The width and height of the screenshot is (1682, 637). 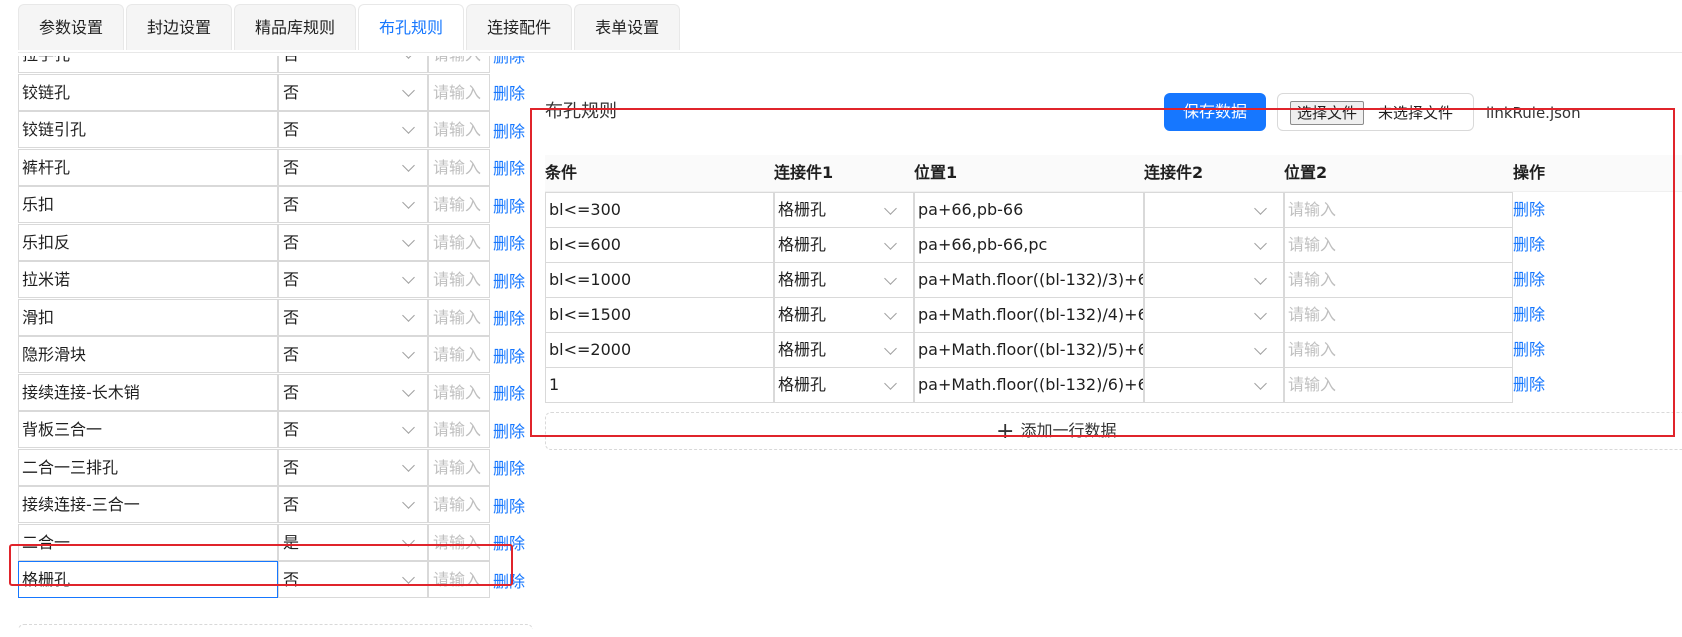 I want to click on hole-name-input: 二合一, so click(x=148, y=542).